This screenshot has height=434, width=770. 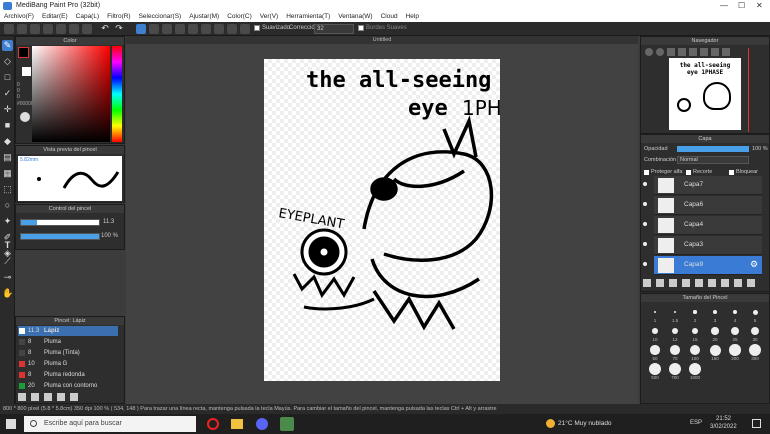 What do you see at coordinates (7, 173) in the screenshot?
I see `blur-tool-icon: ▦` at bounding box center [7, 173].